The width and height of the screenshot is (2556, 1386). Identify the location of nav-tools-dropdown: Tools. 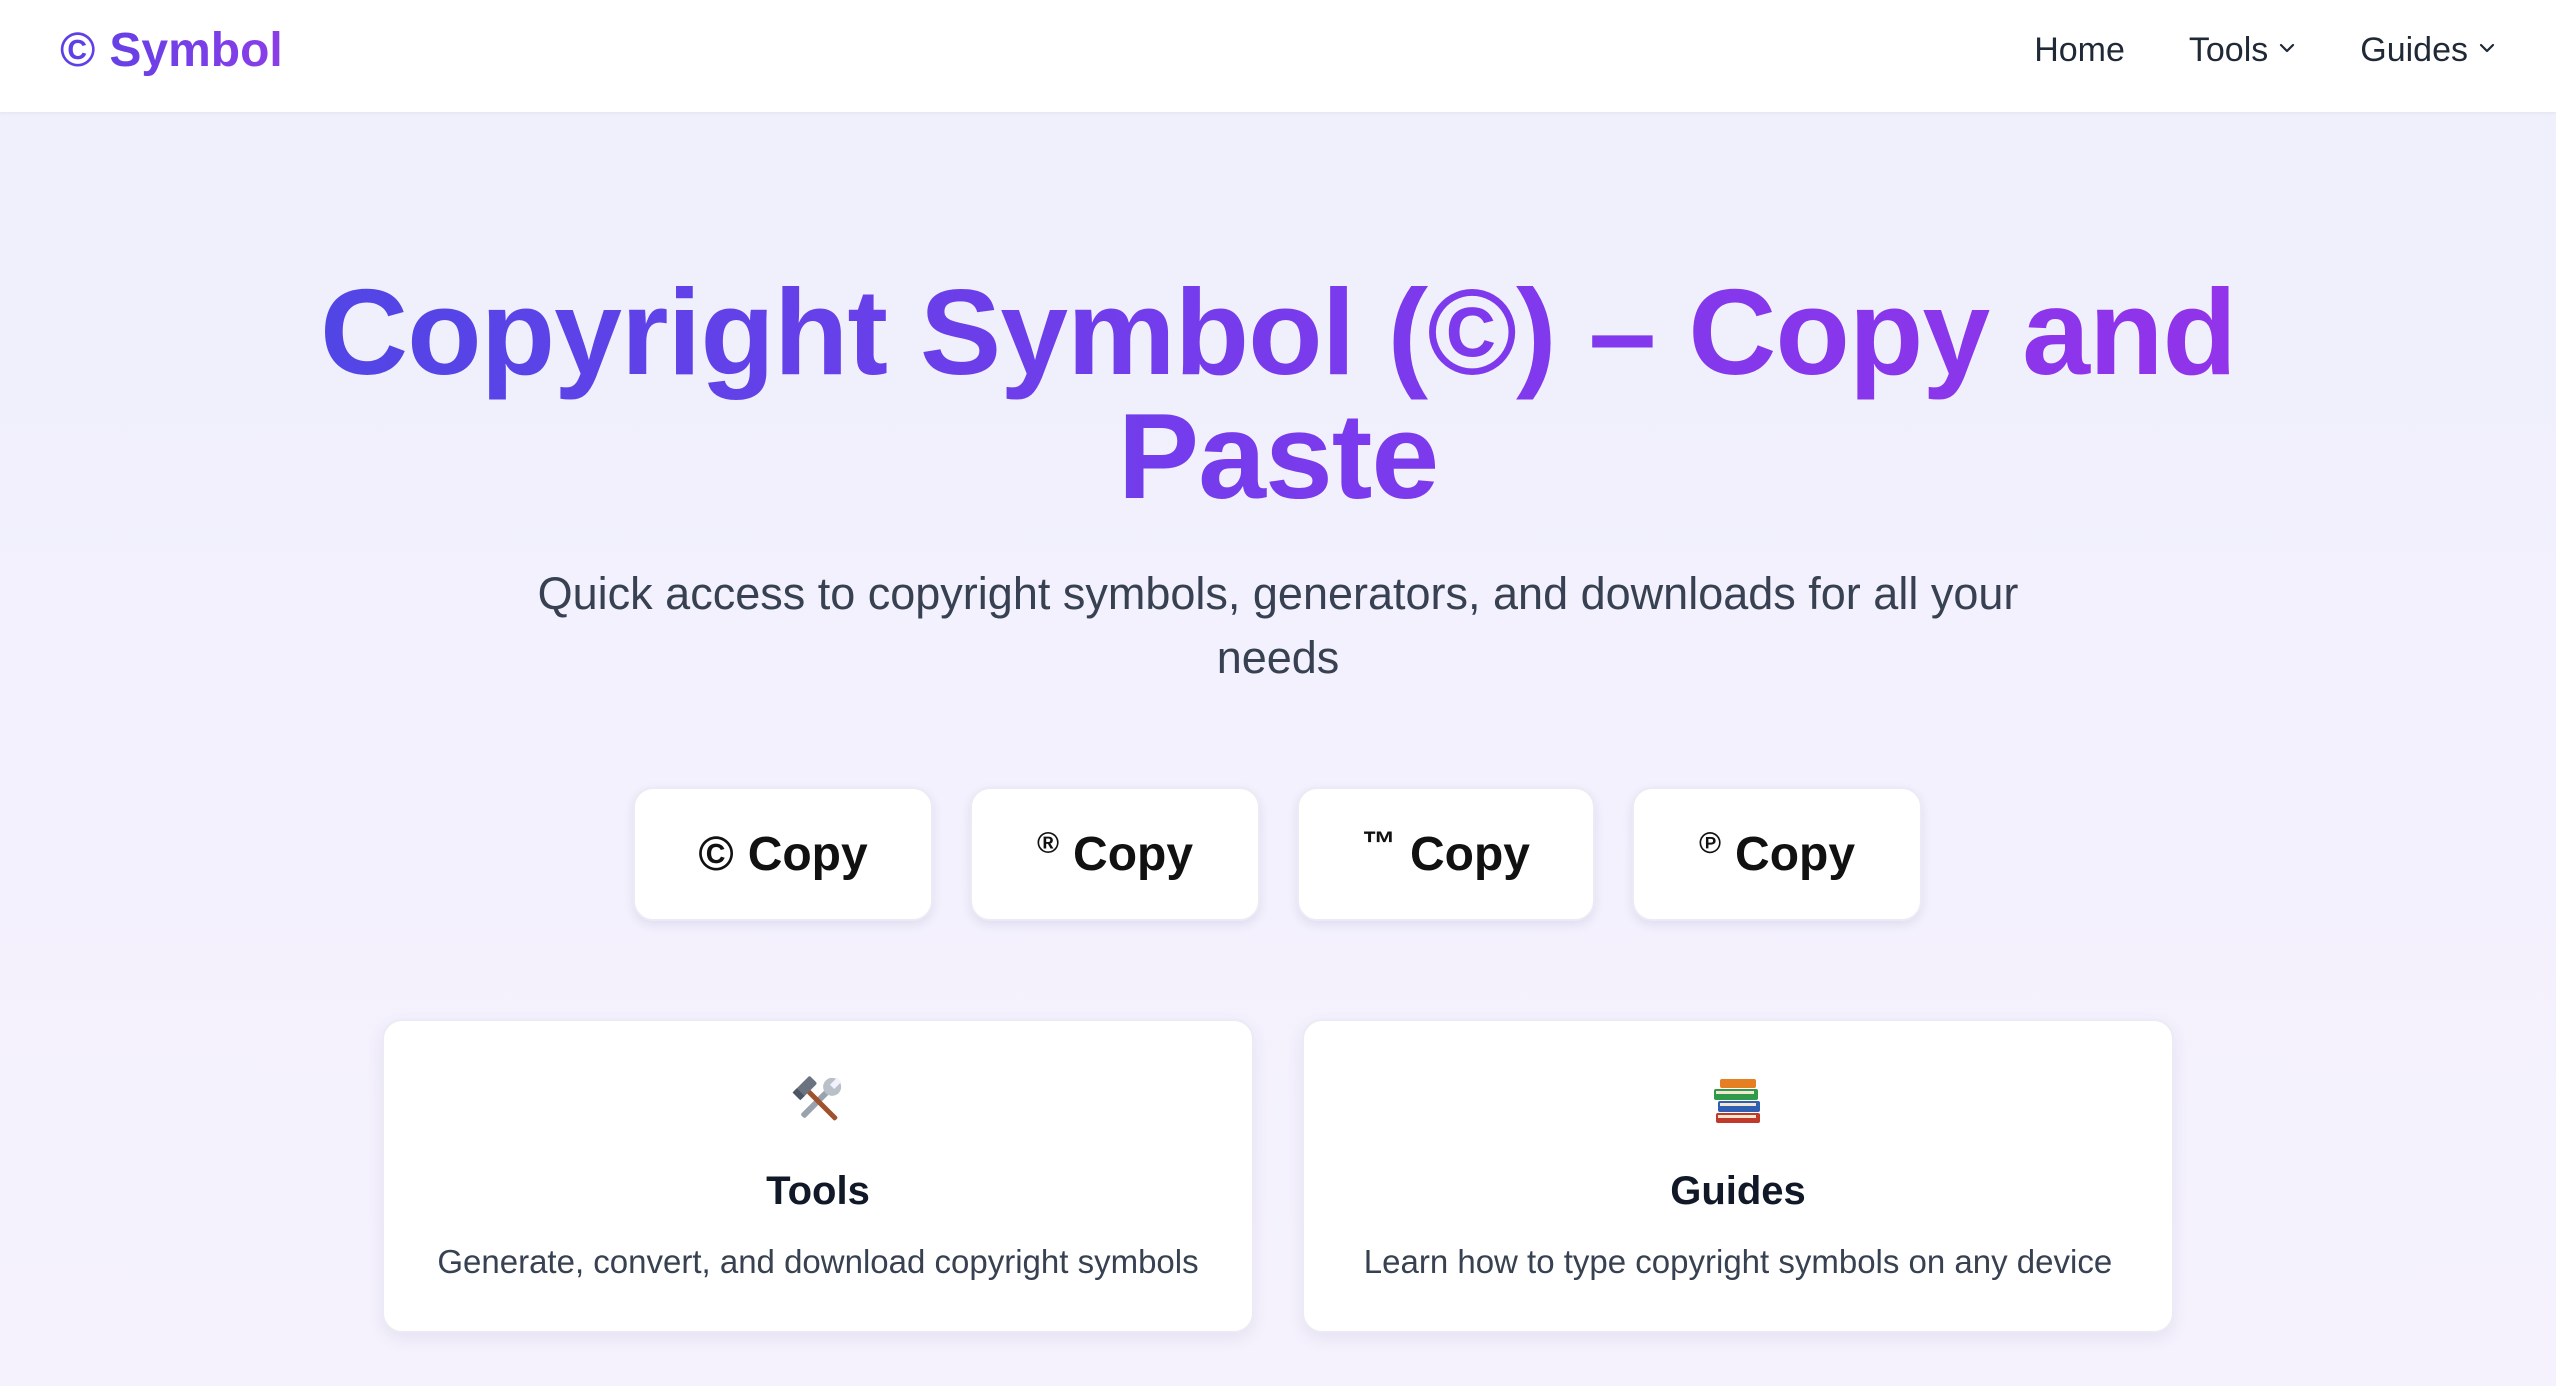
(2242, 50).